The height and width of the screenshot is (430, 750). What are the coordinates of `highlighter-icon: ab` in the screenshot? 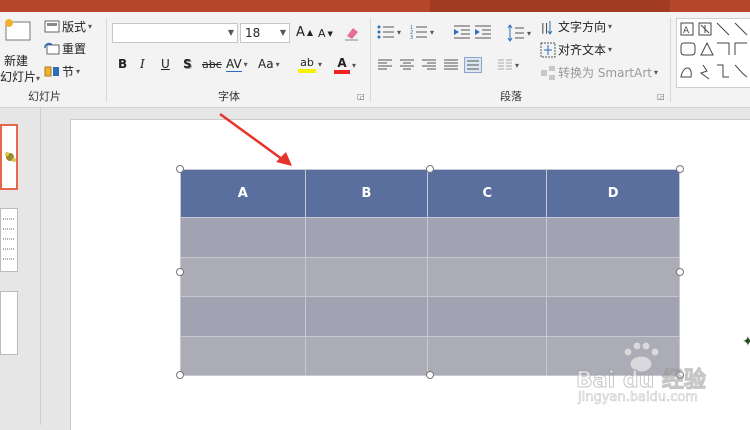 It's located at (307, 64).